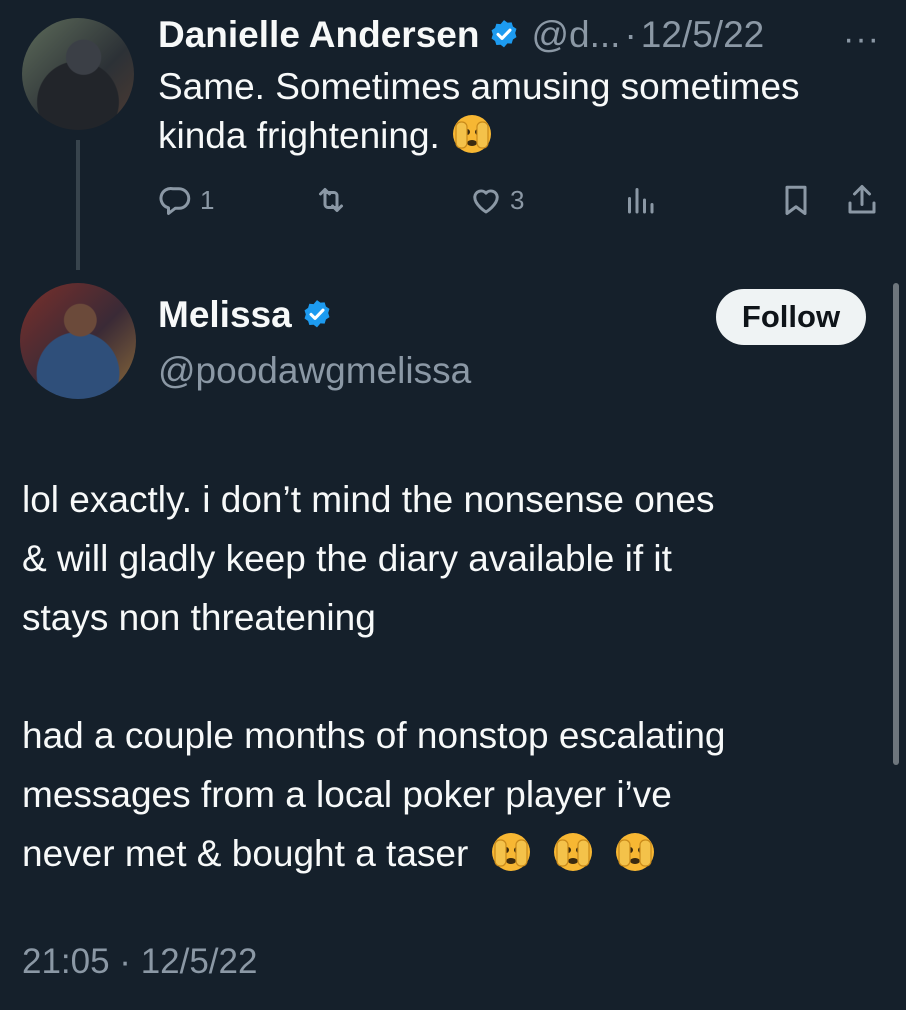 Image resolution: width=906 pixels, height=1010 pixels. I want to click on avatar-danielle, so click(78, 74).